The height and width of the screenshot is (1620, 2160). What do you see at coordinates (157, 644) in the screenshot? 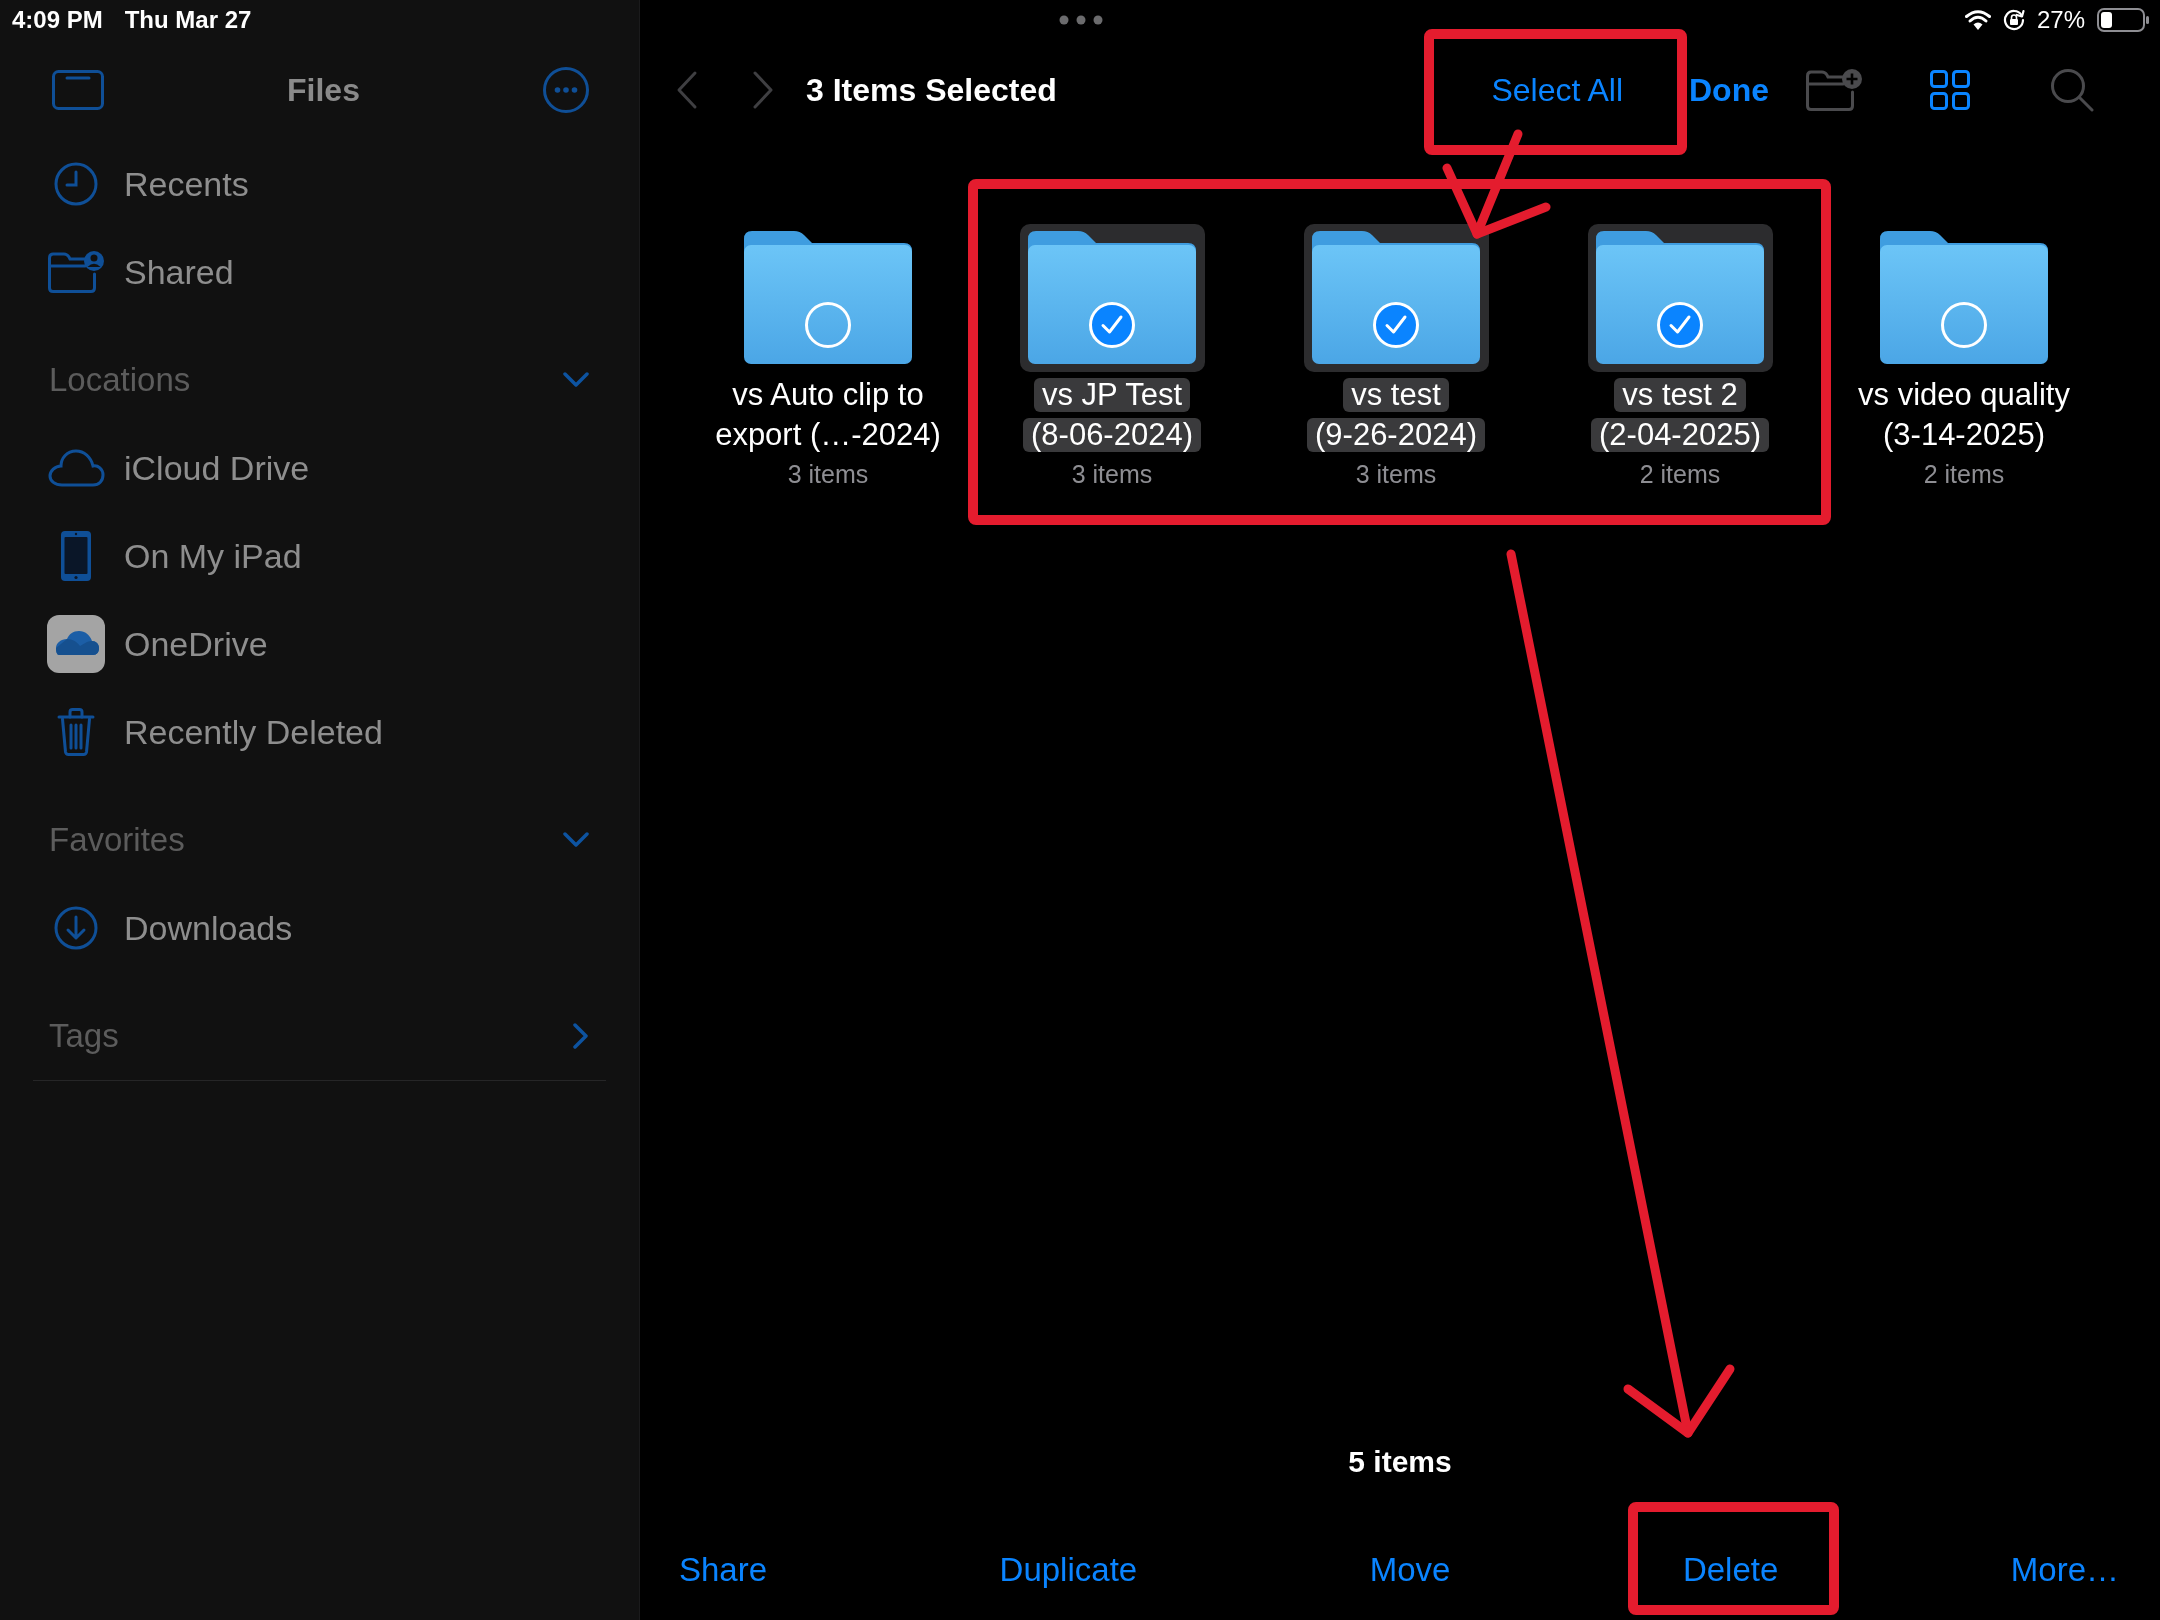
I see `sidebar-item: OneDrive` at bounding box center [157, 644].